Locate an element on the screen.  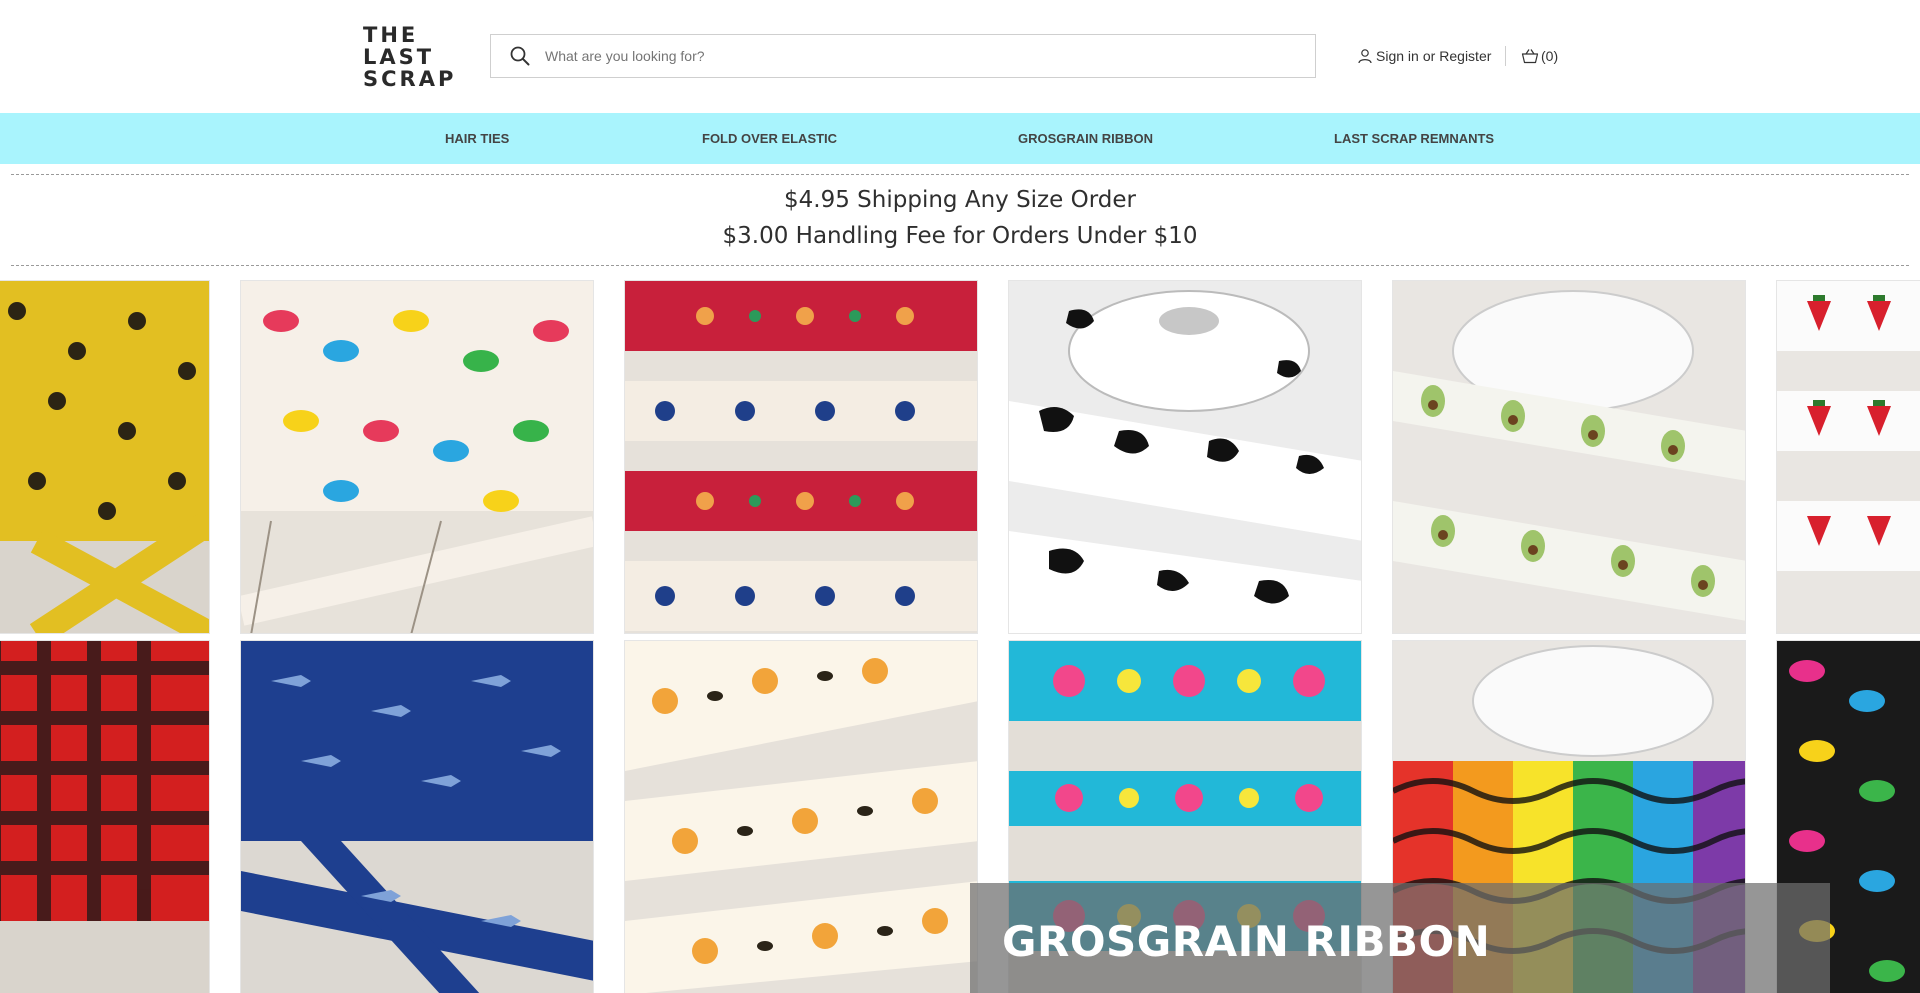
site-header: THE LAST SCRAP Sign in or Register (0) is located at coordinates (960, 56).